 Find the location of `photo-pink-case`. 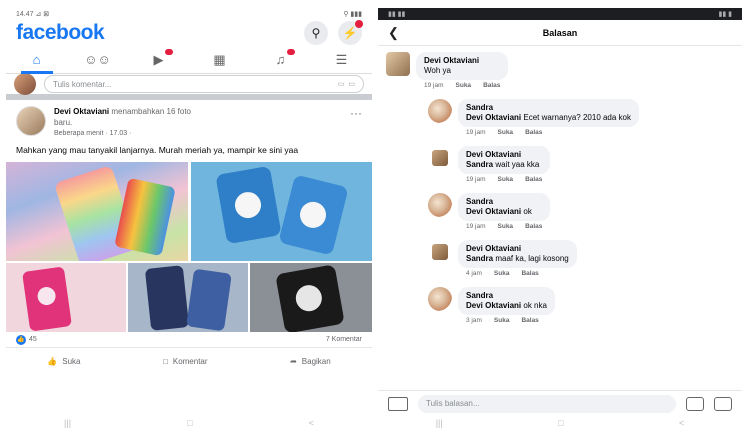

photo-pink-case is located at coordinates (66, 297).